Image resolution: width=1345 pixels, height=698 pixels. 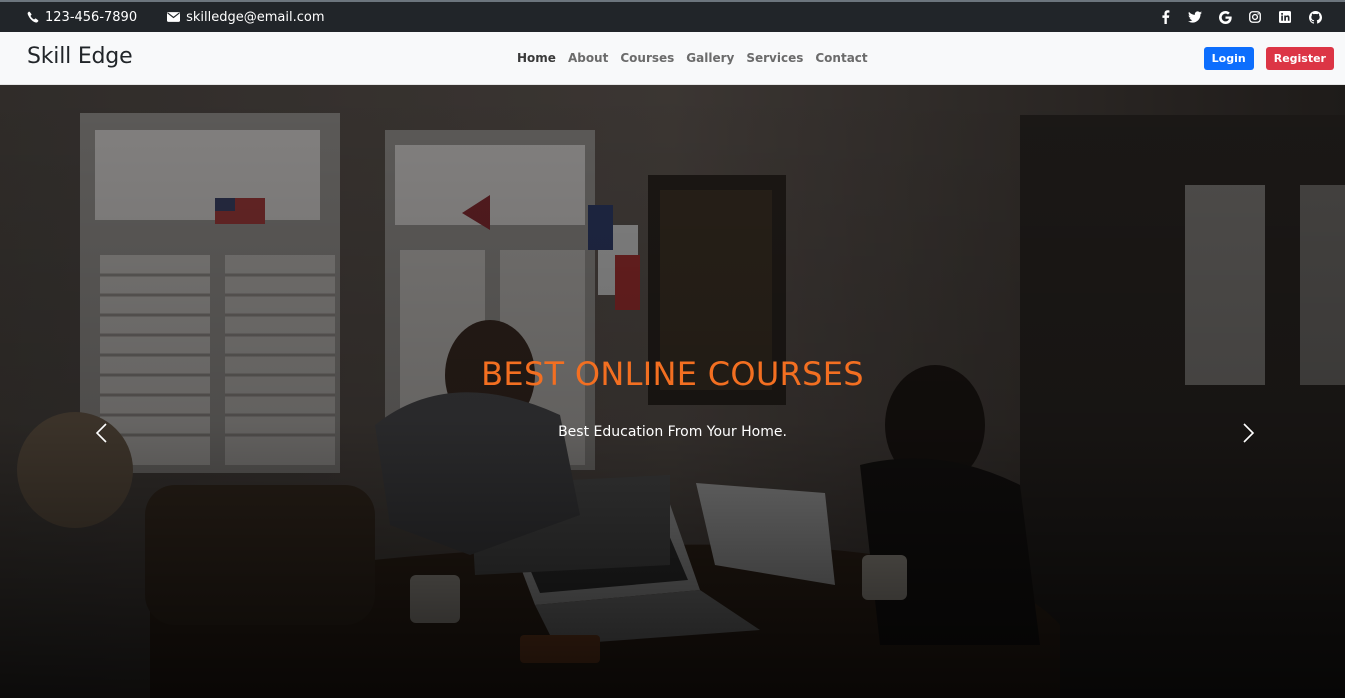 What do you see at coordinates (647, 58) in the screenshot?
I see `nav-link-courses: Courses` at bounding box center [647, 58].